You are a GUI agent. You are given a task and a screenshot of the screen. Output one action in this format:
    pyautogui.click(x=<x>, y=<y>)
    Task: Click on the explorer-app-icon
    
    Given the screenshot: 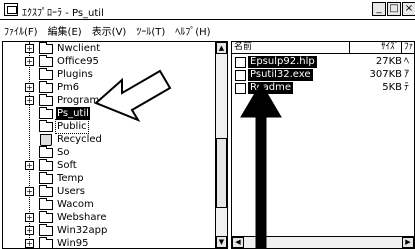 What is the action you would take?
    pyautogui.click(x=11, y=9)
    